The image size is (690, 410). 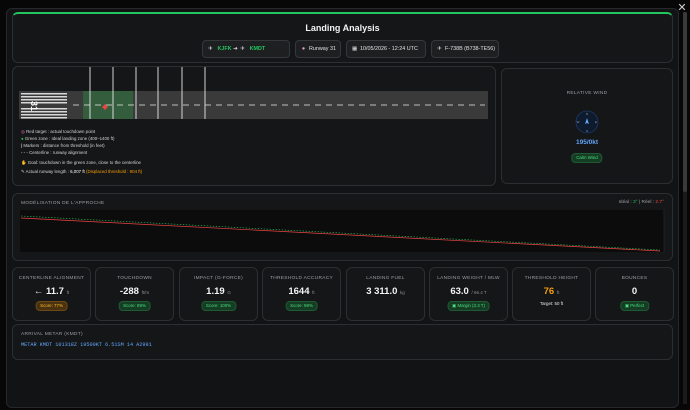 I want to click on metric-label: THRESHOLD HEIGHT, so click(x=551, y=278).